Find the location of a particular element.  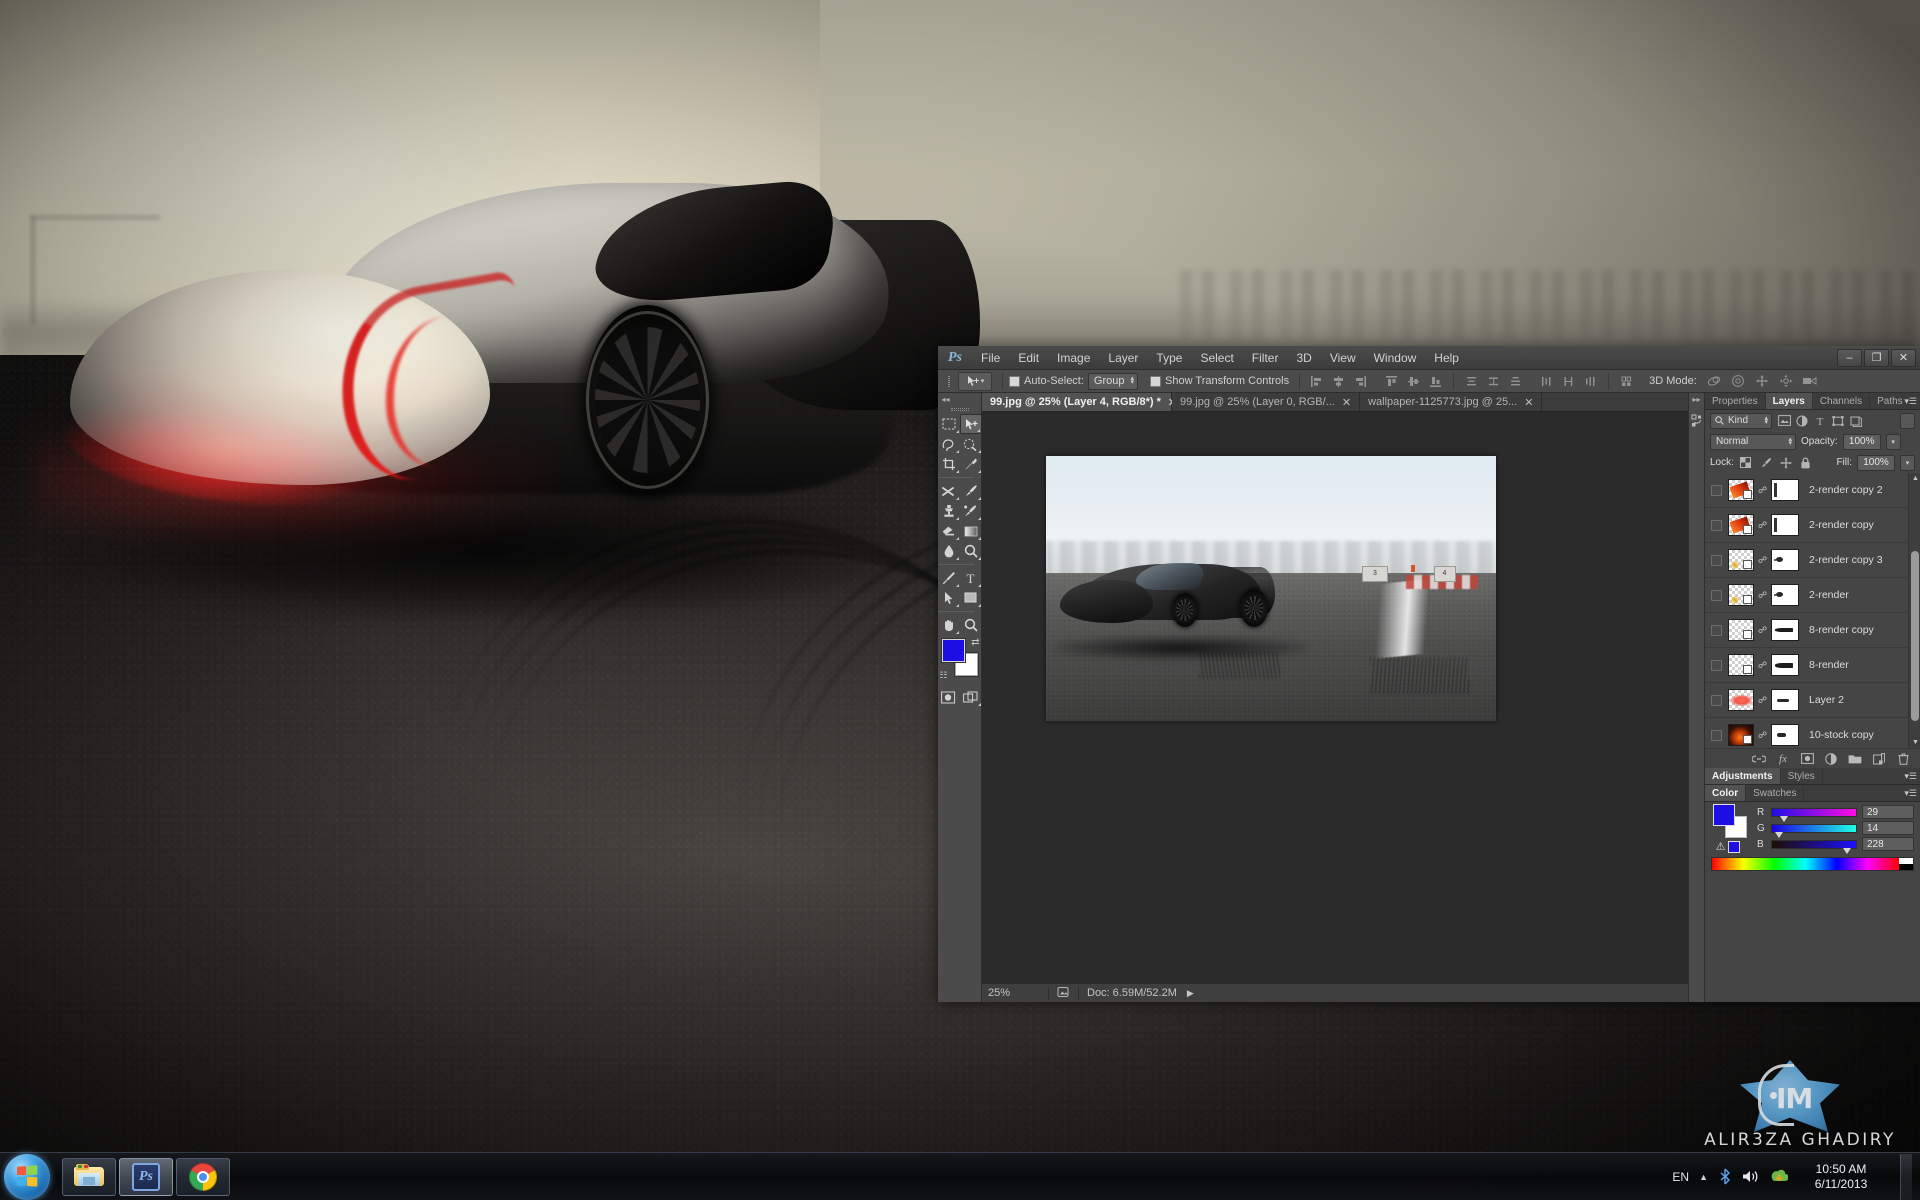

tool-blur is located at coordinates (949, 551).